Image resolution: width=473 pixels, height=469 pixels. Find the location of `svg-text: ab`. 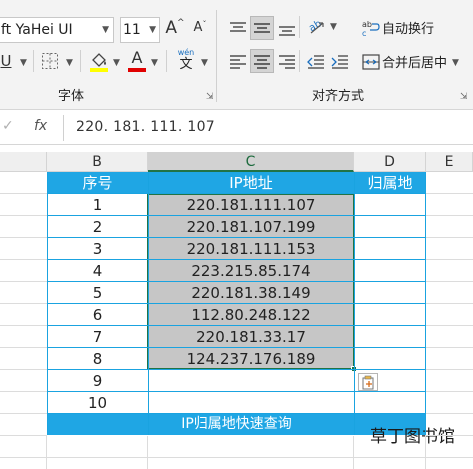

svg-text: ab is located at coordinates (367, 24).